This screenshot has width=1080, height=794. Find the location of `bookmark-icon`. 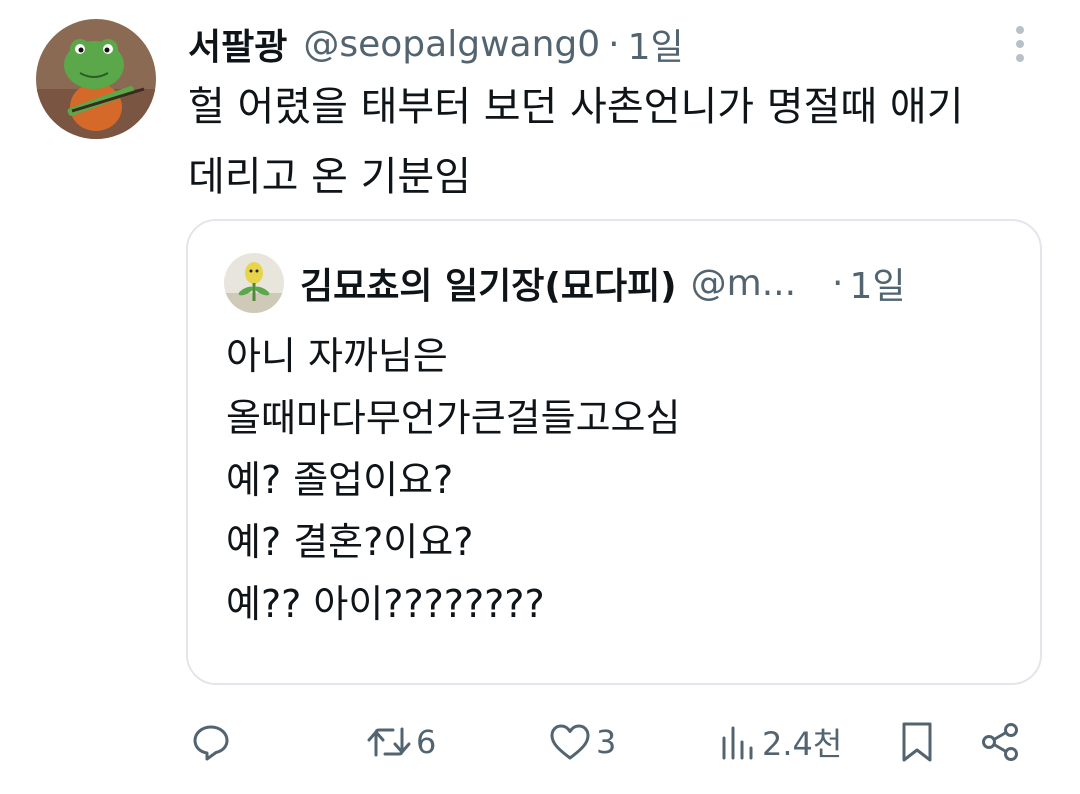

bookmark-icon is located at coordinates (917, 742).